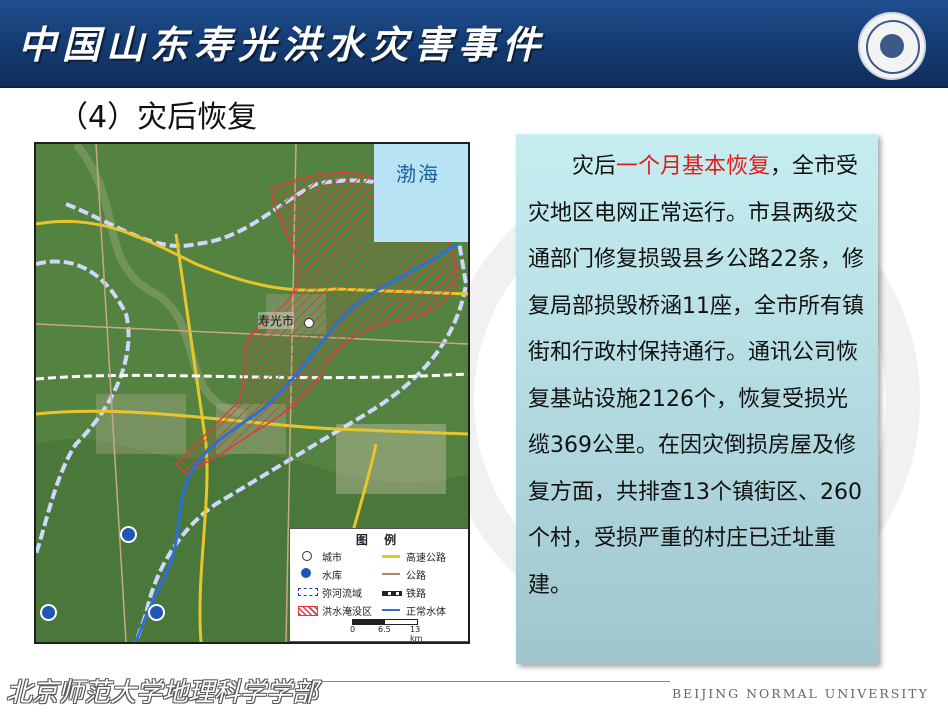 This screenshot has width=948, height=712. Describe the element at coordinates (391, 574) in the screenshot. I see `road-legend-icon` at that location.